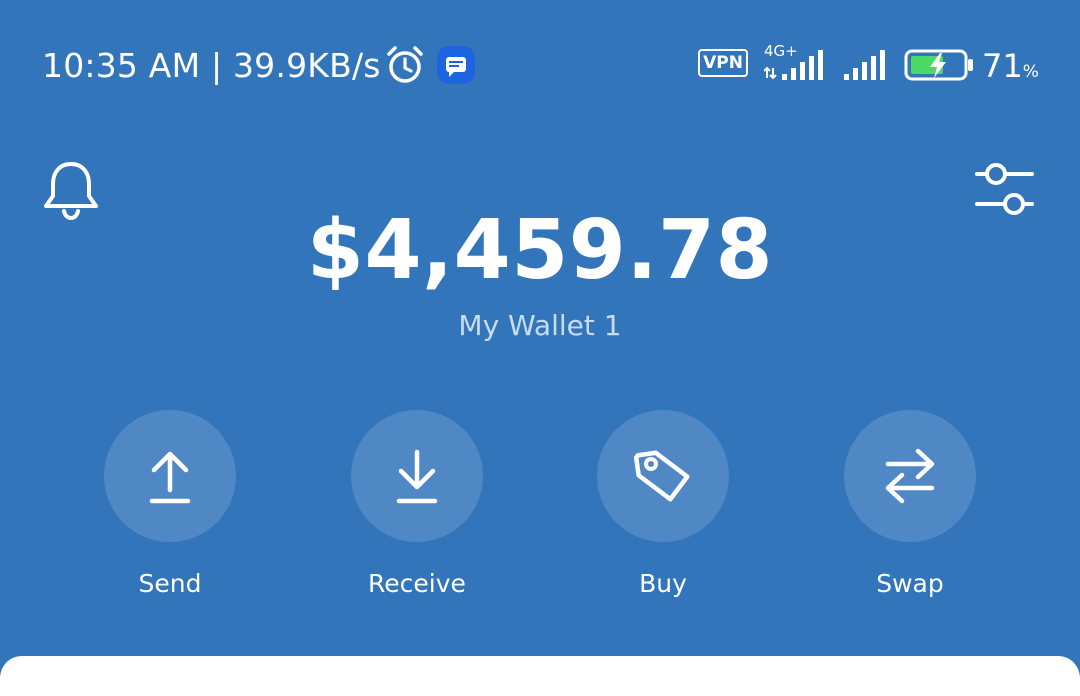 This screenshot has height=696, width=1080. I want to click on upload-arrow-icon, so click(170, 477).